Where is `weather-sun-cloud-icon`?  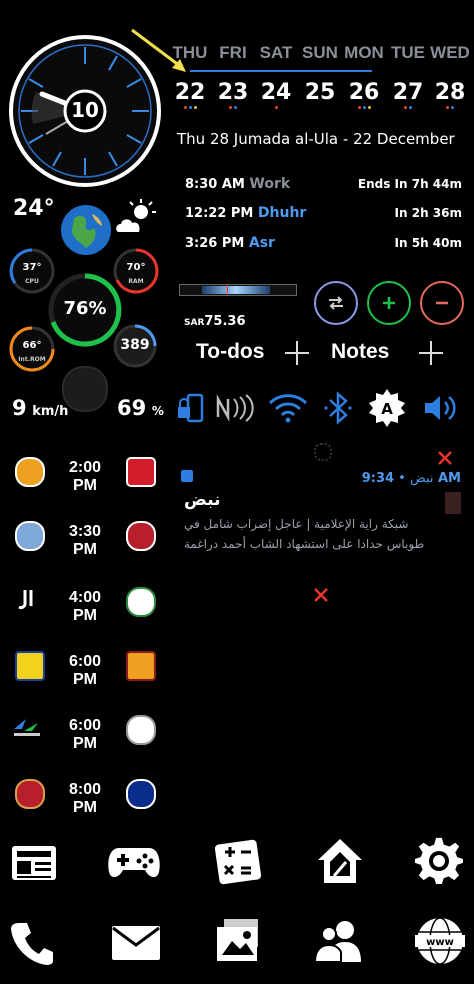
weather-sun-cloud-icon is located at coordinates (137, 217).